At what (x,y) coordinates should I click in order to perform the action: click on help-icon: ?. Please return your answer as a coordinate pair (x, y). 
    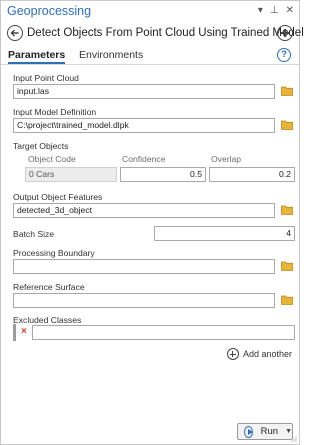
    Looking at the image, I should click on (284, 55).